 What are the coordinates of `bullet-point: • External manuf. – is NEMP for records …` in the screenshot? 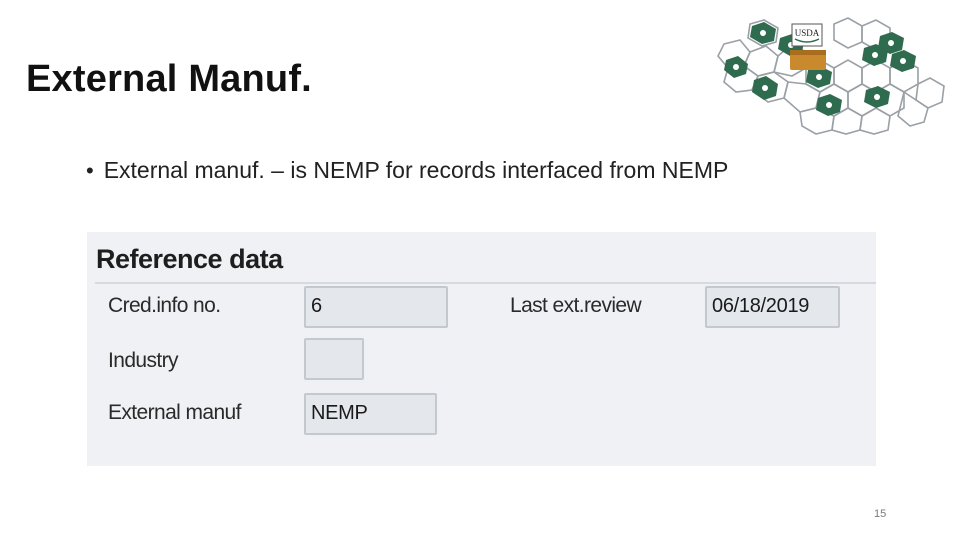 It's located at (407, 170).